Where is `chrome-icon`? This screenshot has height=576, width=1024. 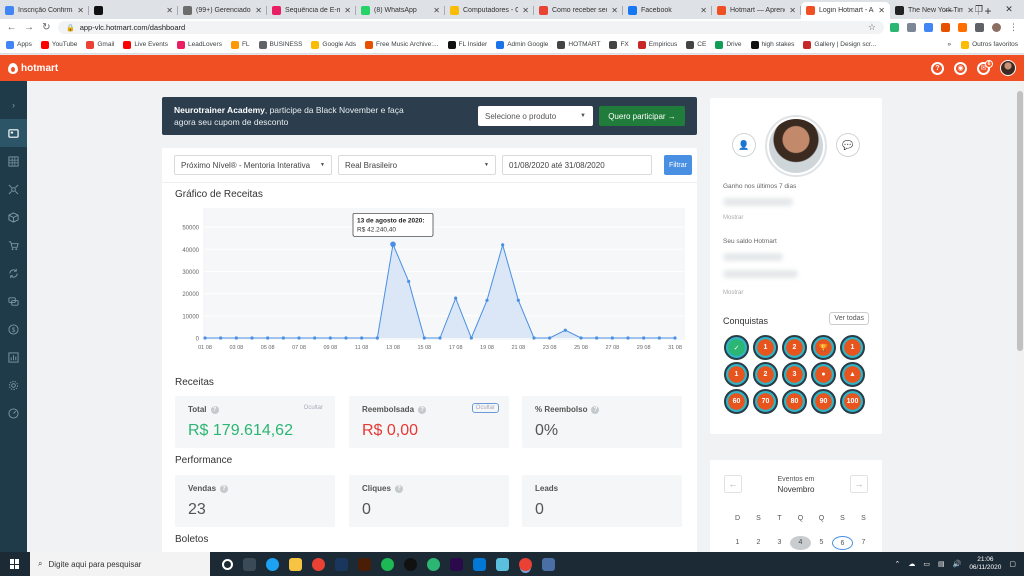 chrome-icon is located at coordinates (318, 564).